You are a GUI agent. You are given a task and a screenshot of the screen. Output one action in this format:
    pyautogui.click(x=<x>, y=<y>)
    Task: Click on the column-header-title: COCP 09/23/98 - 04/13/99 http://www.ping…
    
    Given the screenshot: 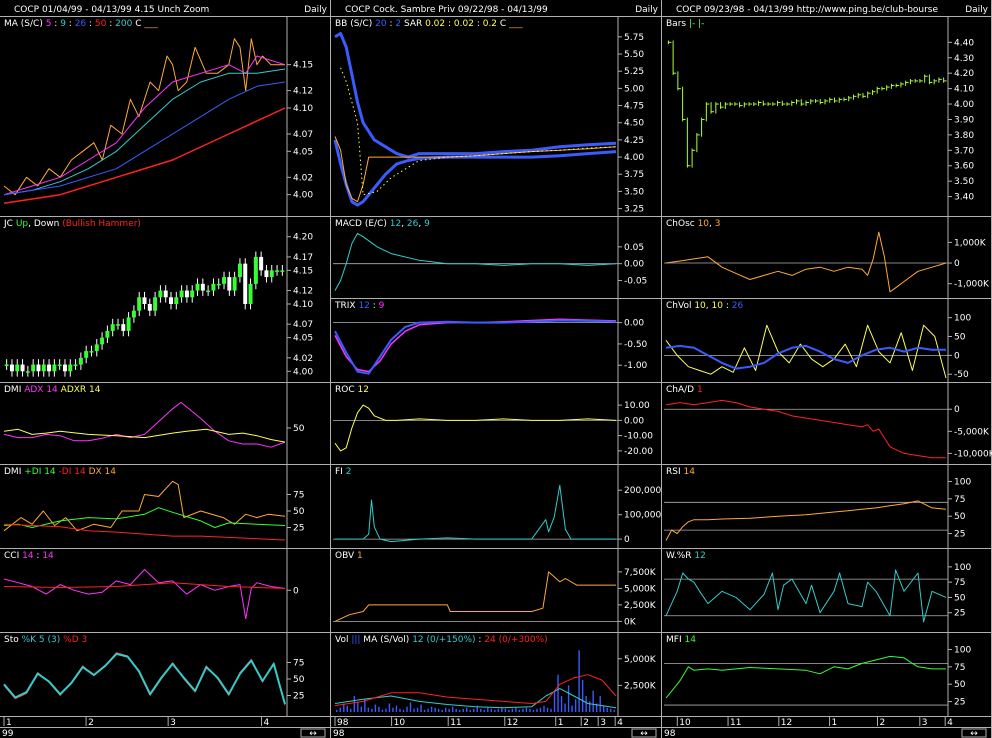 What is the action you would take?
    pyautogui.click(x=807, y=10)
    